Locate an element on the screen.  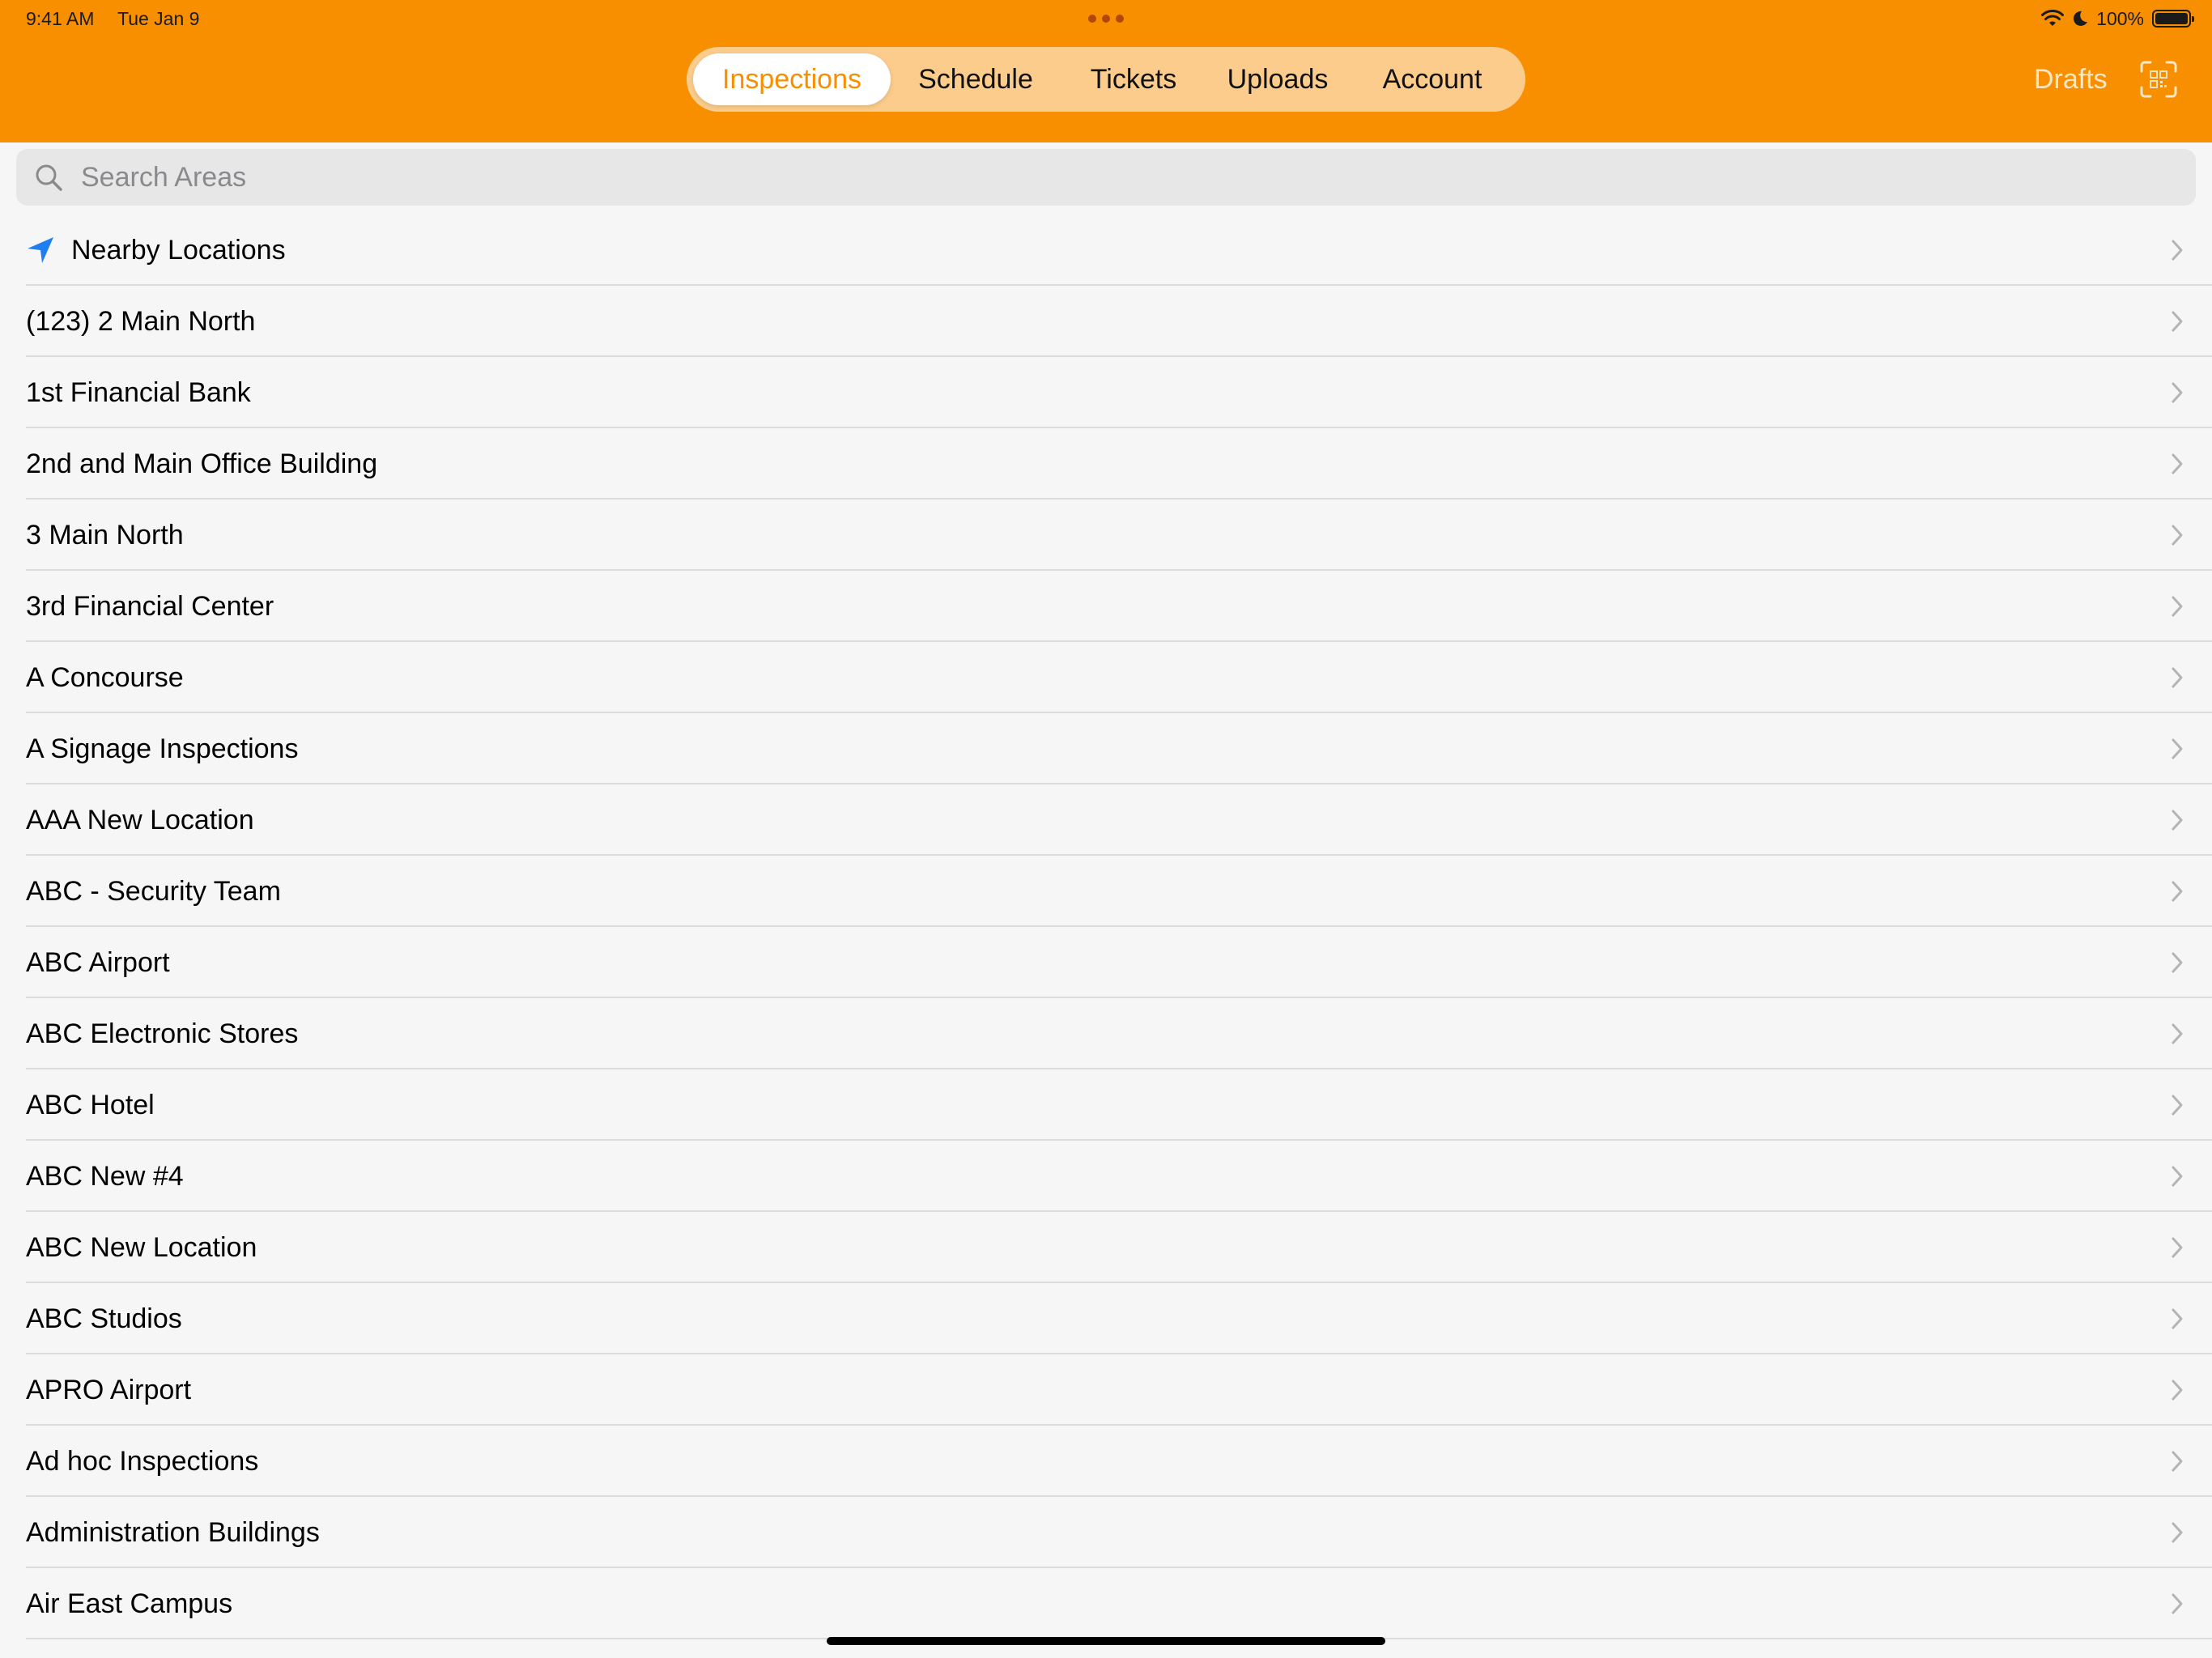
list-item-label: ABC Studios is located at coordinates (104, 1318).